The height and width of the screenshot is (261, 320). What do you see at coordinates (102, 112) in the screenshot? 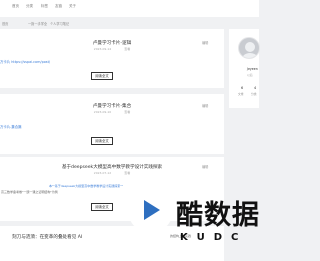
I see `post-date: 2023-09-10` at bounding box center [102, 112].